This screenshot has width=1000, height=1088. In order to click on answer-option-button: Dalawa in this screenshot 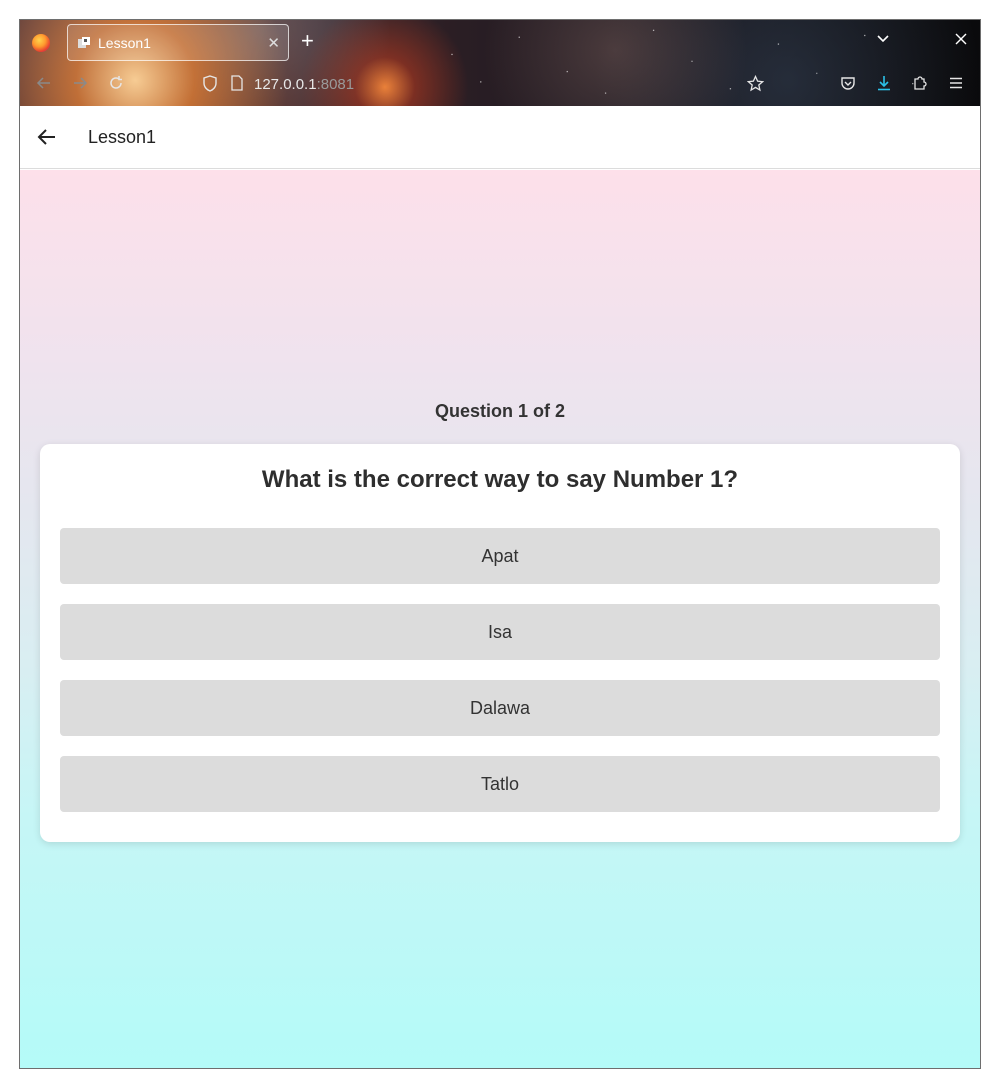, I will do `click(500, 708)`.